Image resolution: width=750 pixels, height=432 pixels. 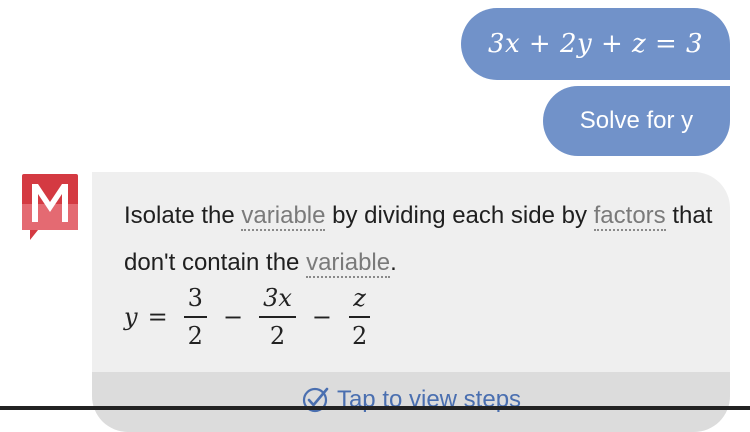 I want to click on user-equation-bubble: 3x + 2y + z = 3, so click(x=595, y=44).